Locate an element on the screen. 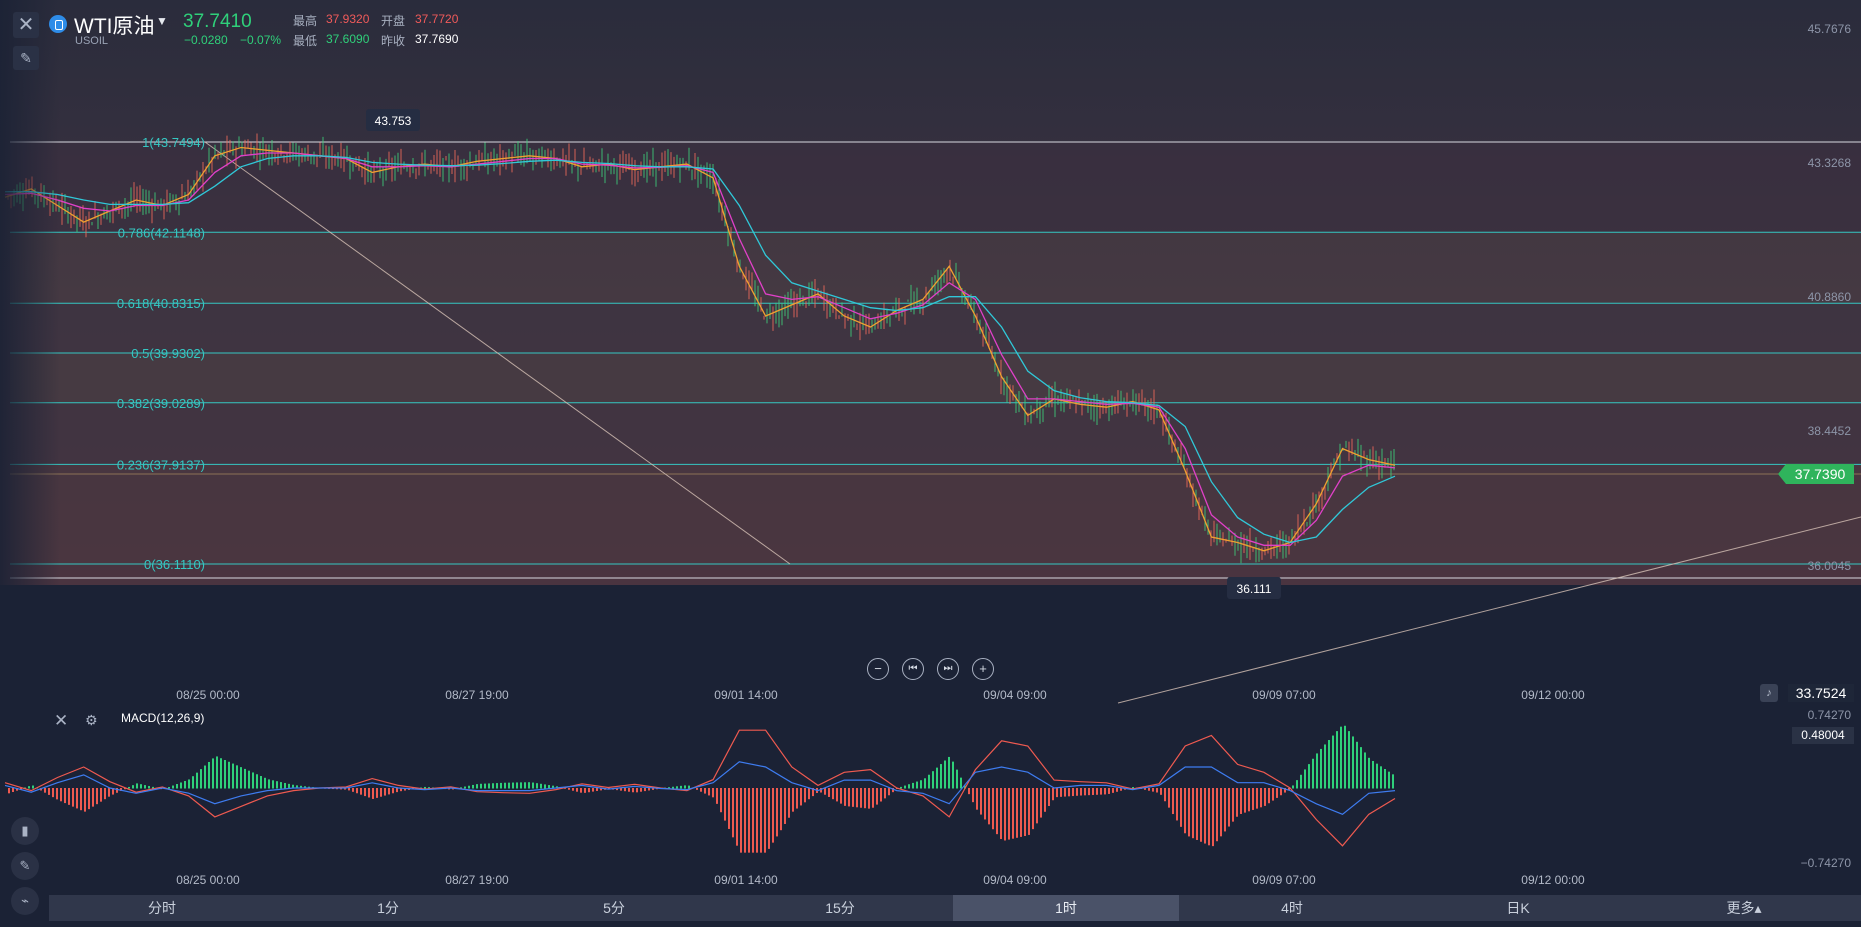  gear-icon: ⚙ is located at coordinates (91, 720).